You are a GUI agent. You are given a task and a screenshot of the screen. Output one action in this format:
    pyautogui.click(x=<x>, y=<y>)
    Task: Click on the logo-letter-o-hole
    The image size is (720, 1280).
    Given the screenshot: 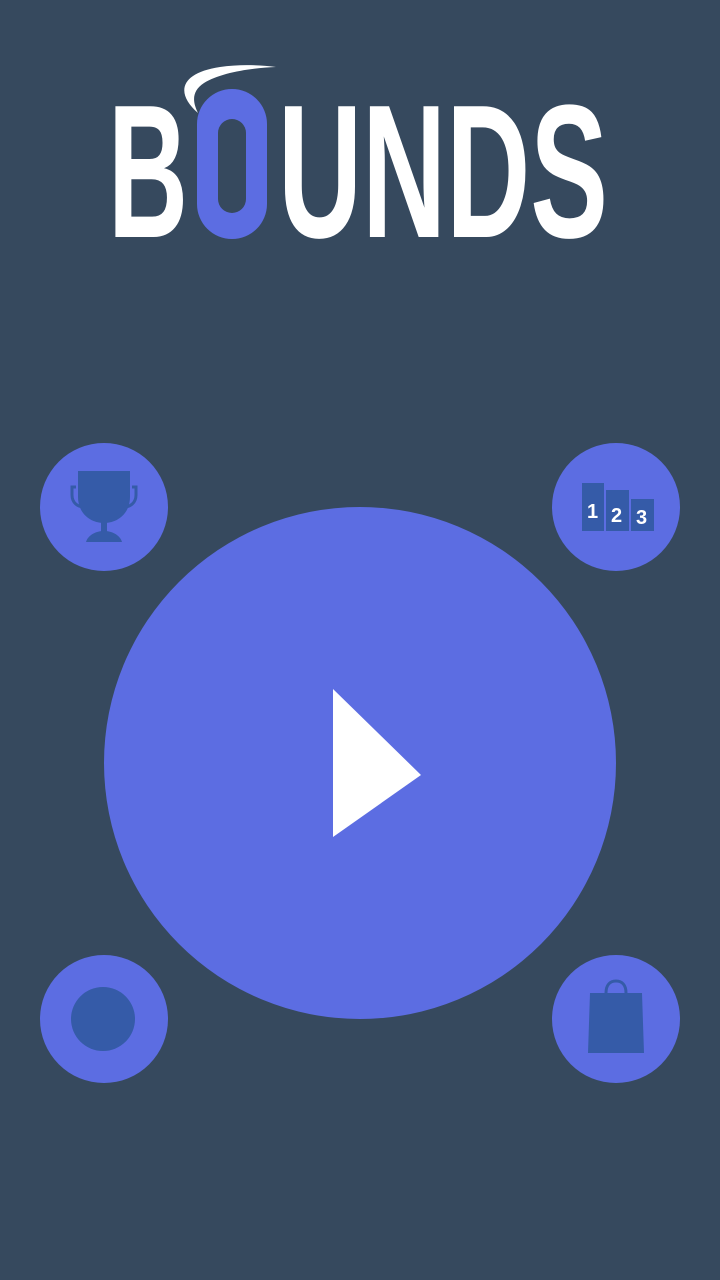 What is the action you would take?
    pyautogui.click(x=232, y=166)
    